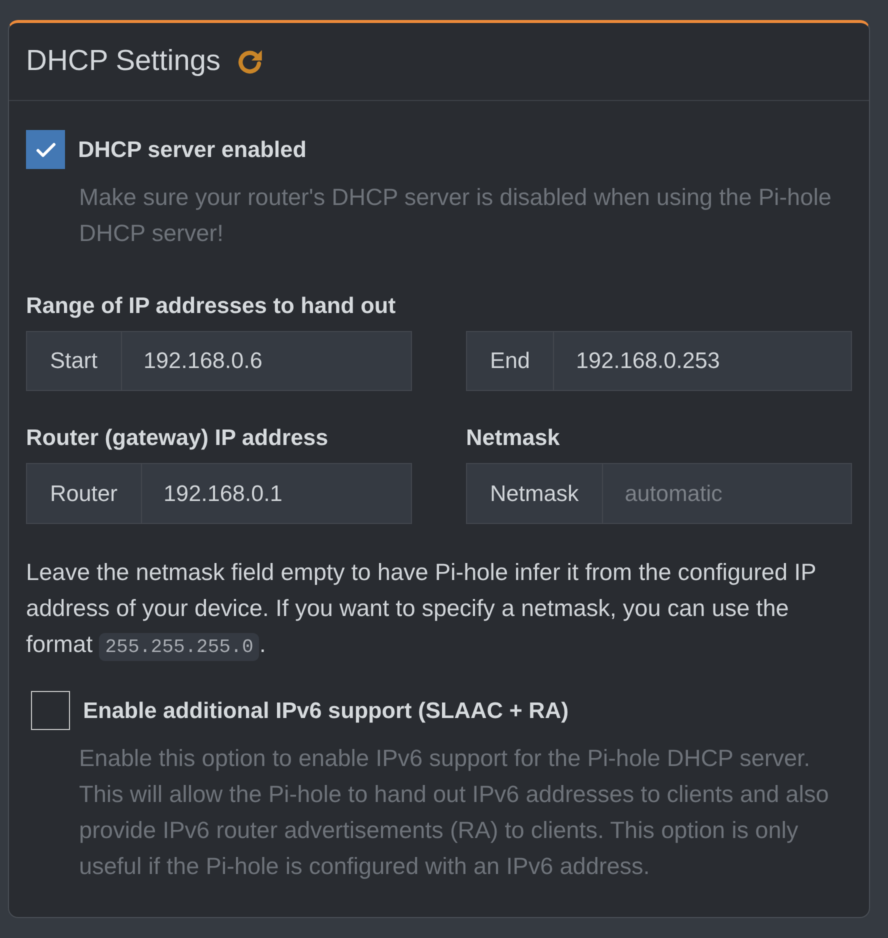 The width and height of the screenshot is (888, 938). Describe the element at coordinates (276, 493) in the screenshot. I see `input-field: 192.168.0.1` at that location.